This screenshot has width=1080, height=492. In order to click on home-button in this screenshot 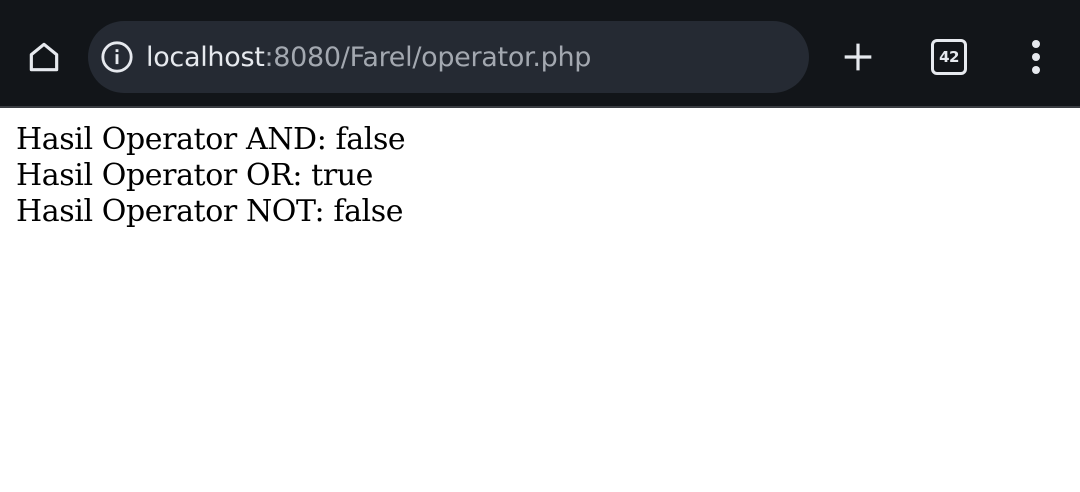, I will do `click(44, 57)`.